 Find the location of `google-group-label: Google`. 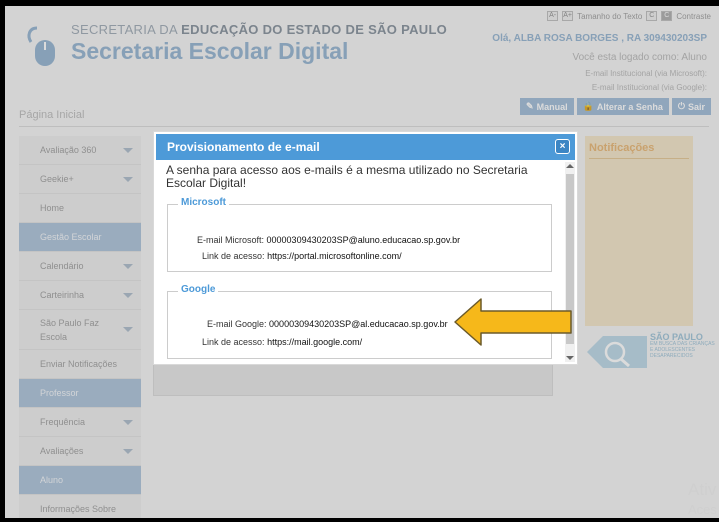

google-group-label: Google is located at coordinates (198, 289).